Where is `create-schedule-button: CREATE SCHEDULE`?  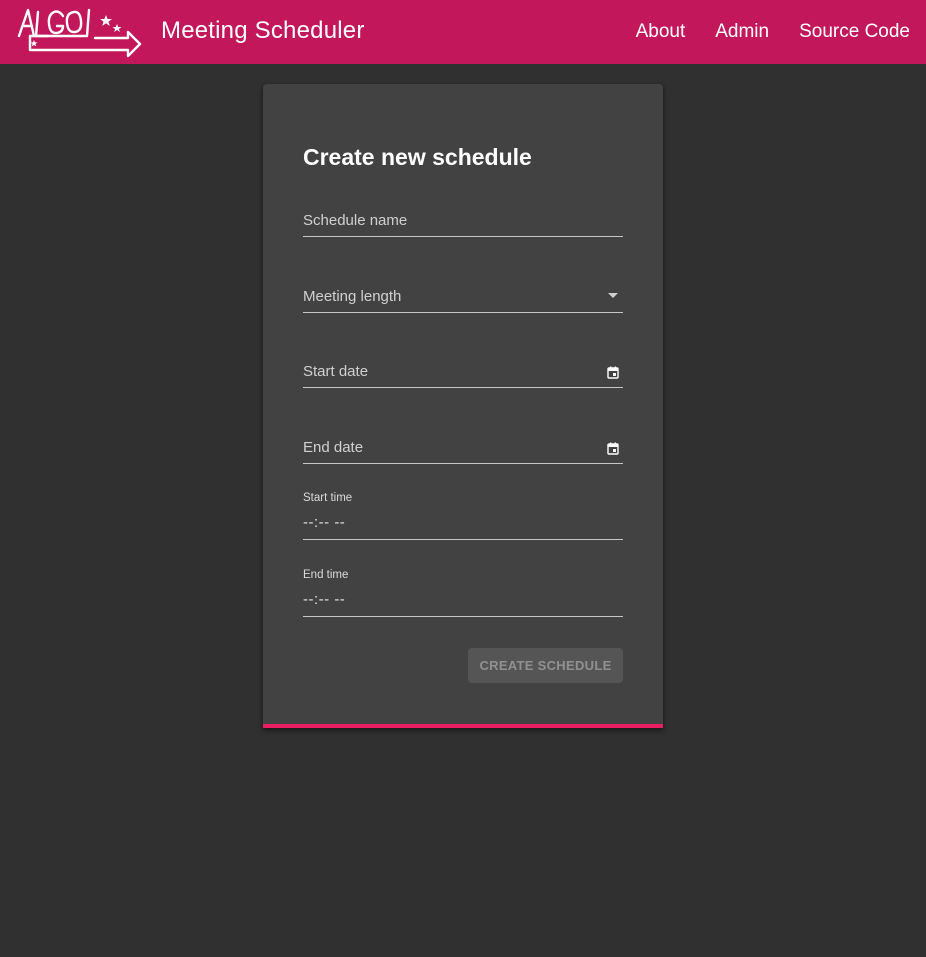
create-schedule-button: CREATE SCHEDULE is located at coordinates (545, 665).